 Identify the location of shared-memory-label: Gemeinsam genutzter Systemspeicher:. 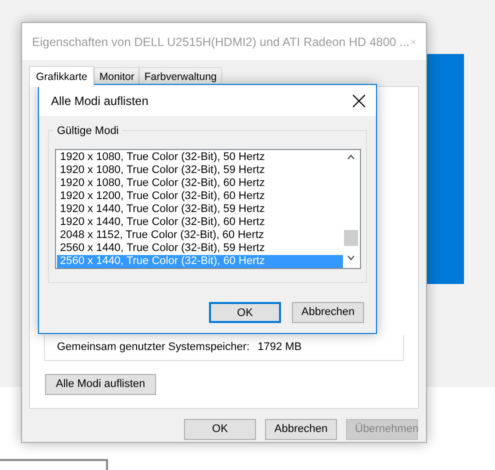
(153, 348).